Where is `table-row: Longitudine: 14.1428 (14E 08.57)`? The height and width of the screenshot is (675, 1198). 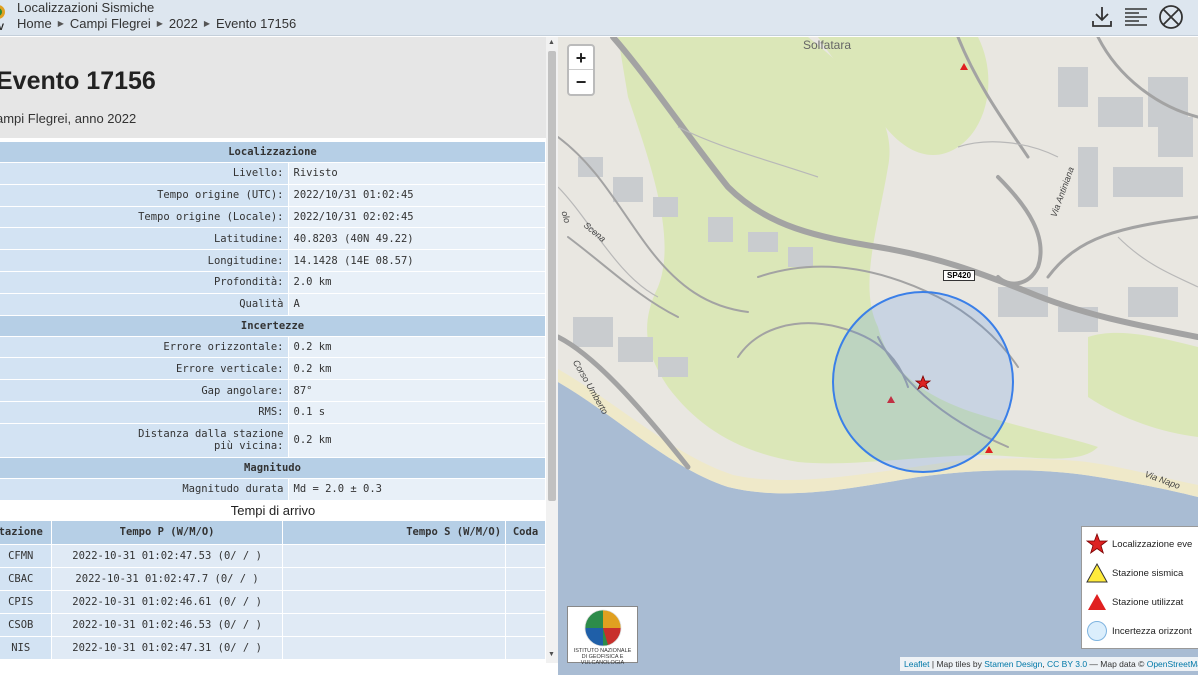
table-row: Longitudine: 14.1428 (14E 08.57) is located at coordinates (272, 260).